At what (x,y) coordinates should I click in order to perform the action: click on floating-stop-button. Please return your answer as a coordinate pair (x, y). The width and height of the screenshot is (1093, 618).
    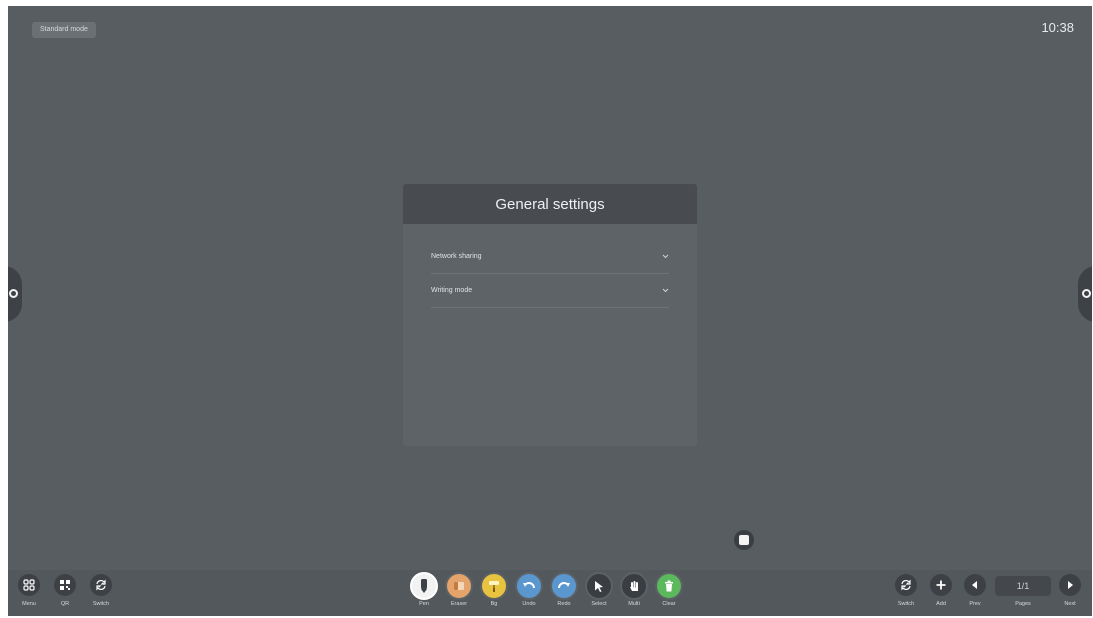
    Looking at the image, I should click on (744, 540).